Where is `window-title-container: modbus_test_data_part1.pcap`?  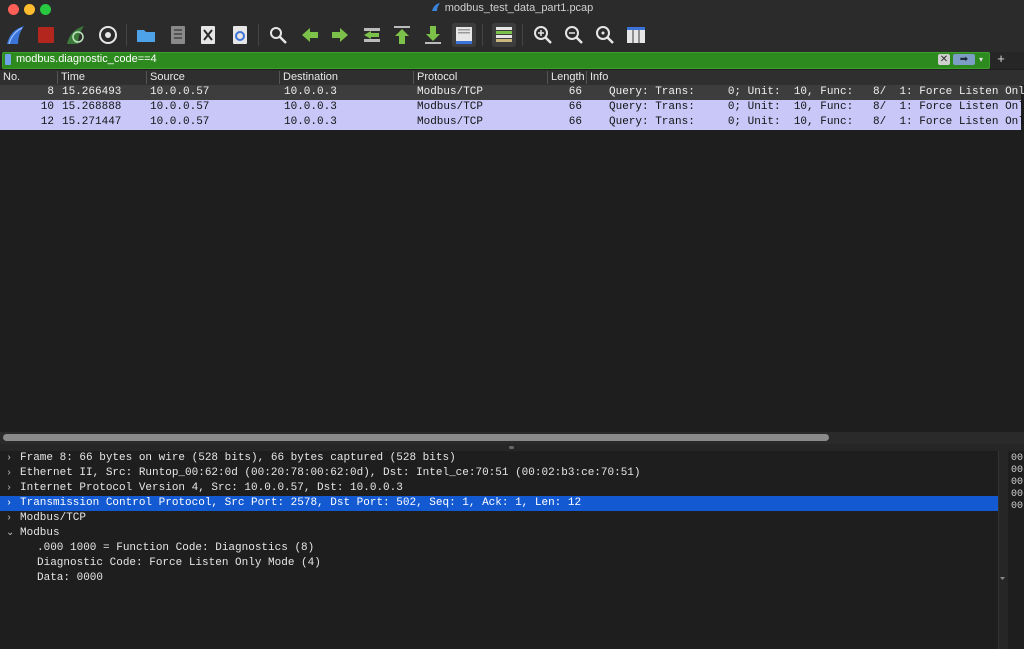 window-title-container: modbus_test_data_part1.pcap is located at coordinates (512, 8).